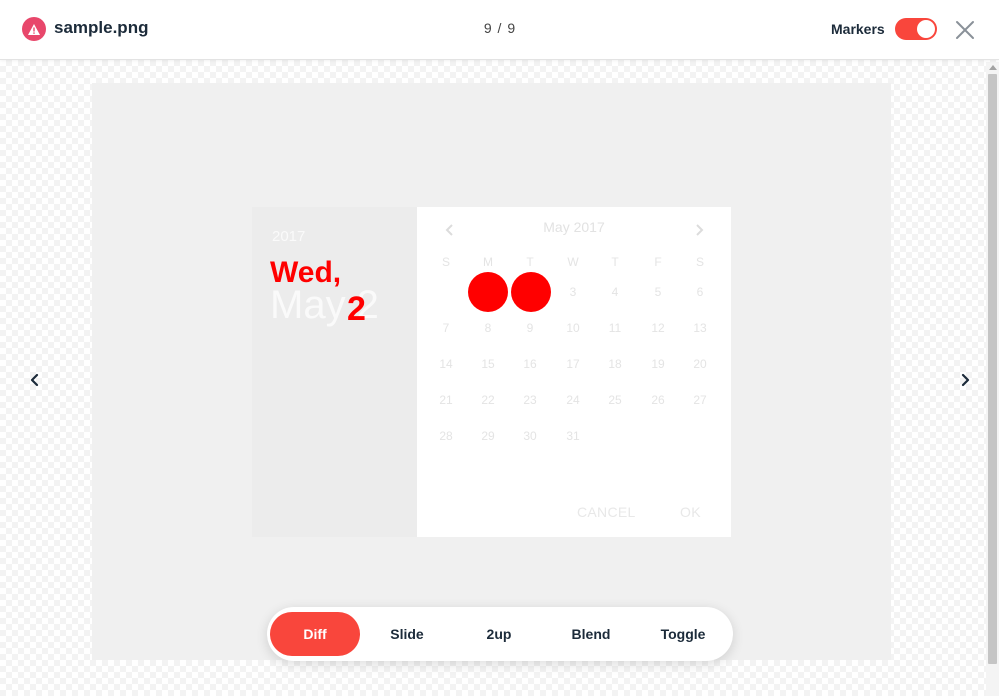  I want to click on tab-diff: Diff, so click(315, 634).